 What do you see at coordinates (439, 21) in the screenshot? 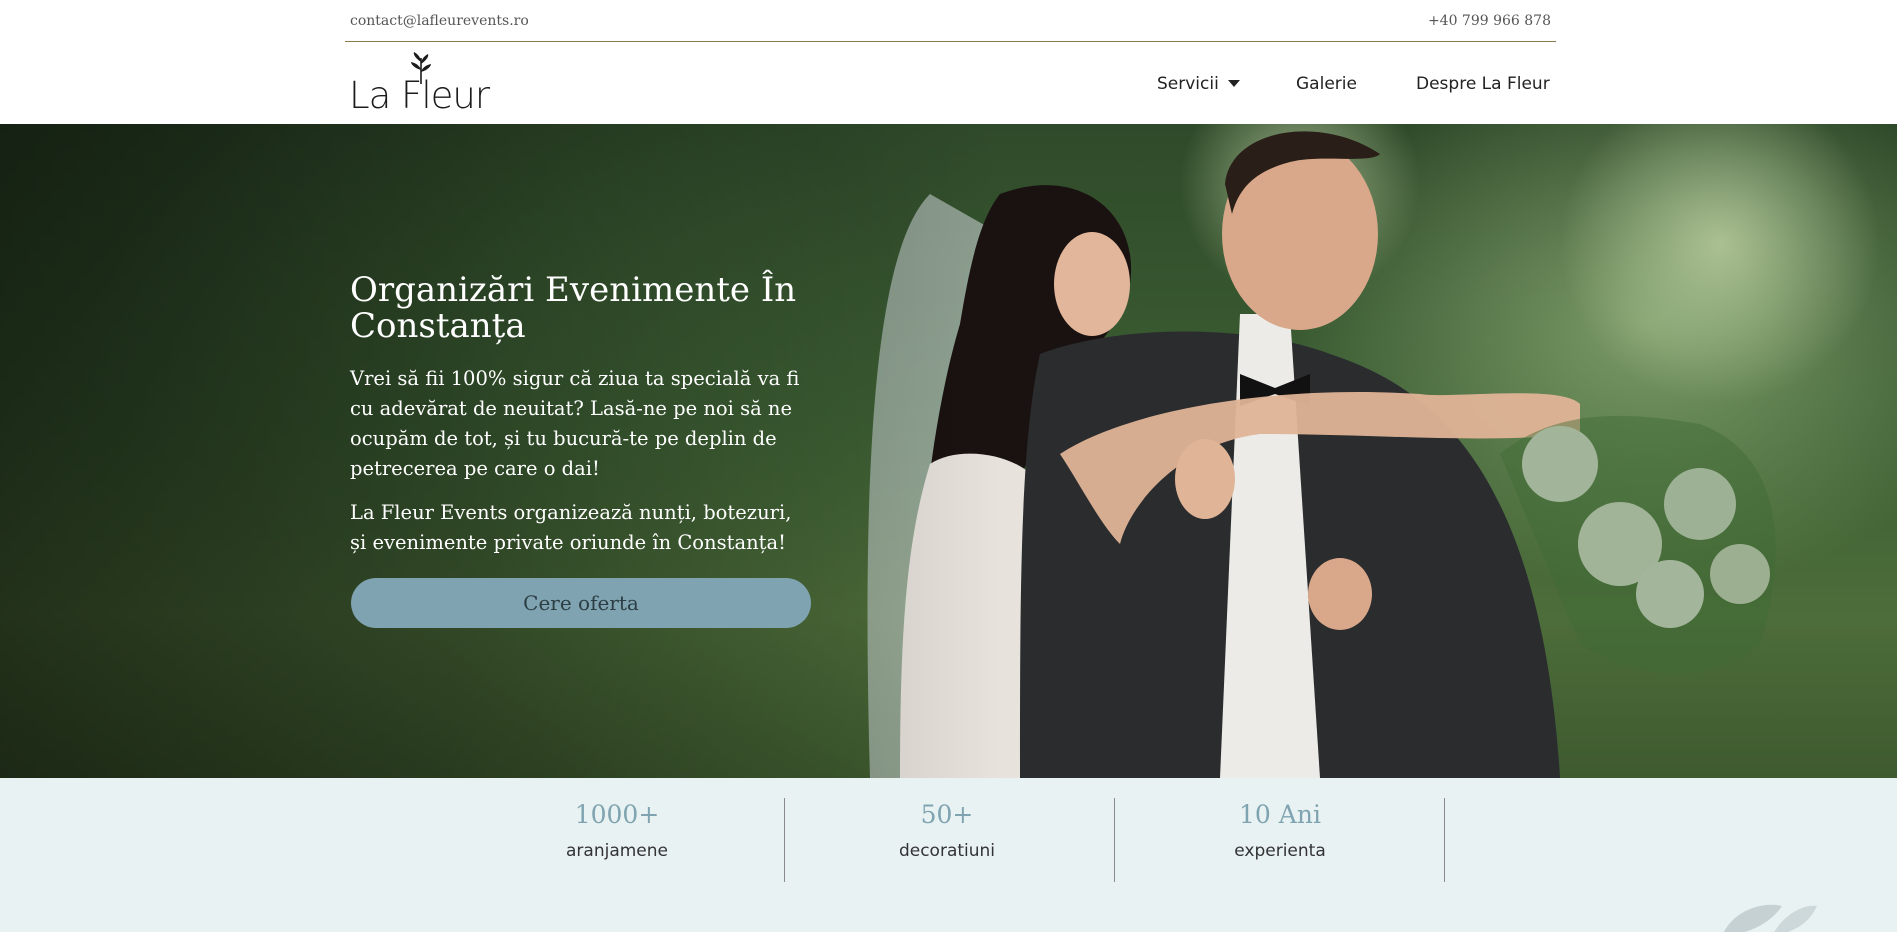
I see `contact-email-link: contact@lafleurevents.ro` at bounding box center [439, 21].